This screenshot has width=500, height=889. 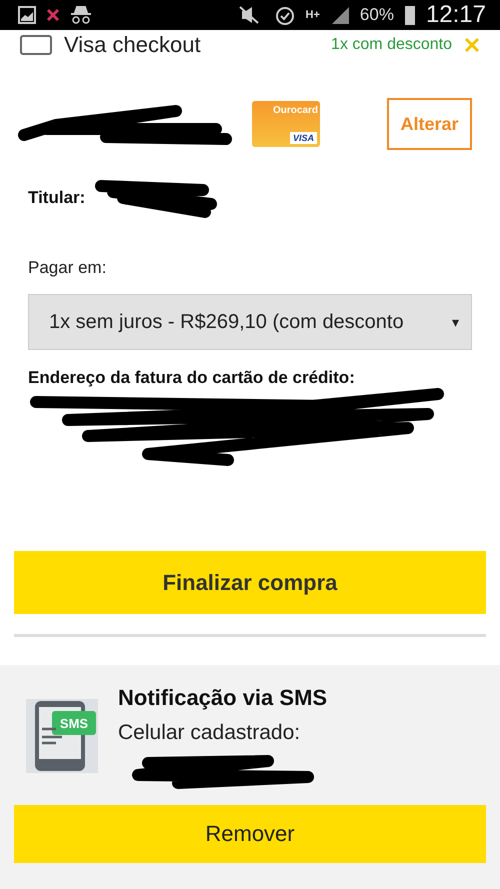 I want to click on incognito-icon, so click(x=81, y=15).